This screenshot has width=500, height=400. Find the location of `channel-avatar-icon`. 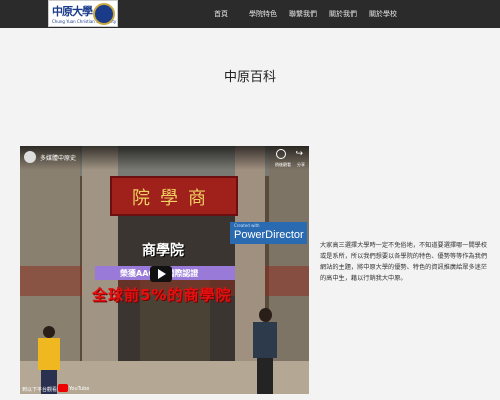

channel-avatar-icon is located at coordinates (30, 157).